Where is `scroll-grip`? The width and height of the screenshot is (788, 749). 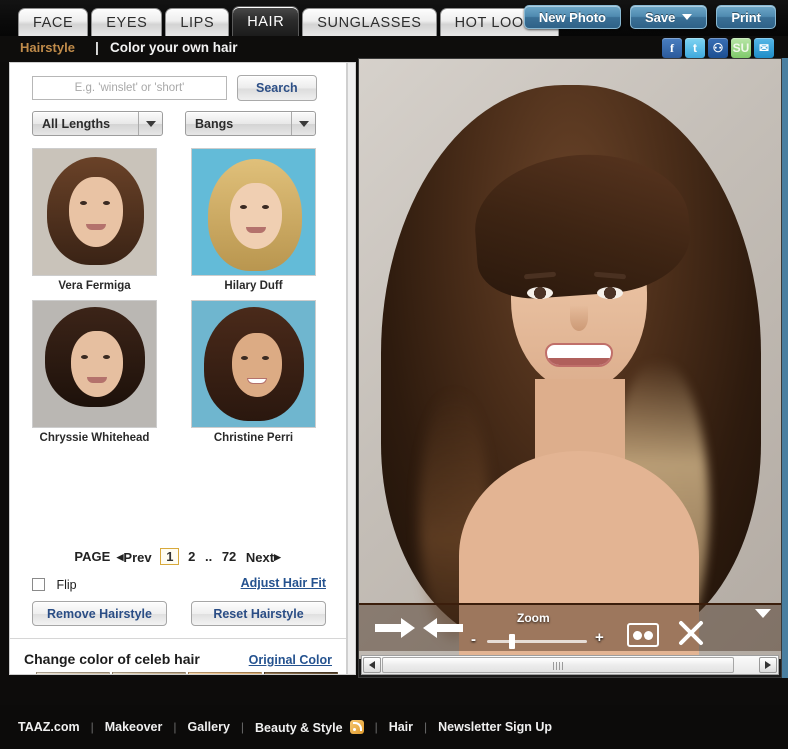
scroll-grip is located at coordinates (558, 666).